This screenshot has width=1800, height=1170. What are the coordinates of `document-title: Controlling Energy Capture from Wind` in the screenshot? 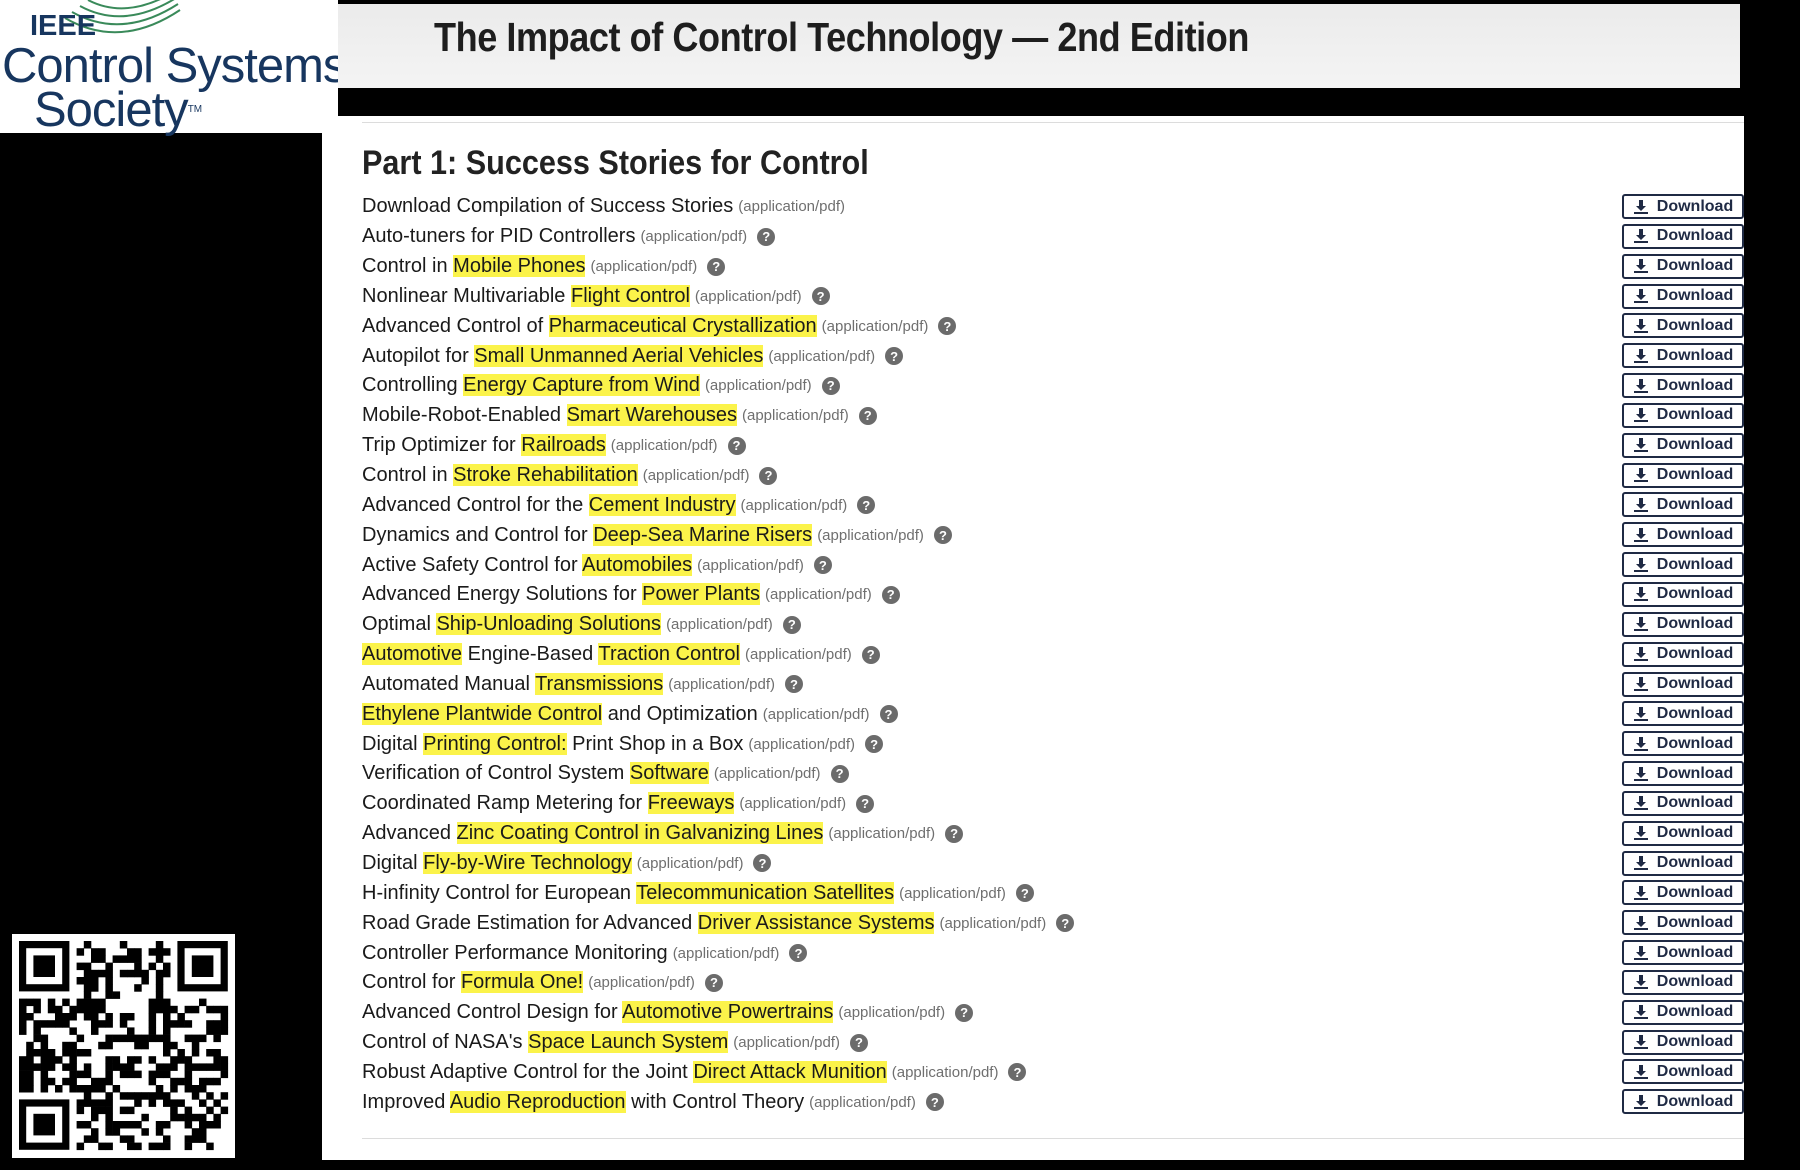 It's located at (531, 385).